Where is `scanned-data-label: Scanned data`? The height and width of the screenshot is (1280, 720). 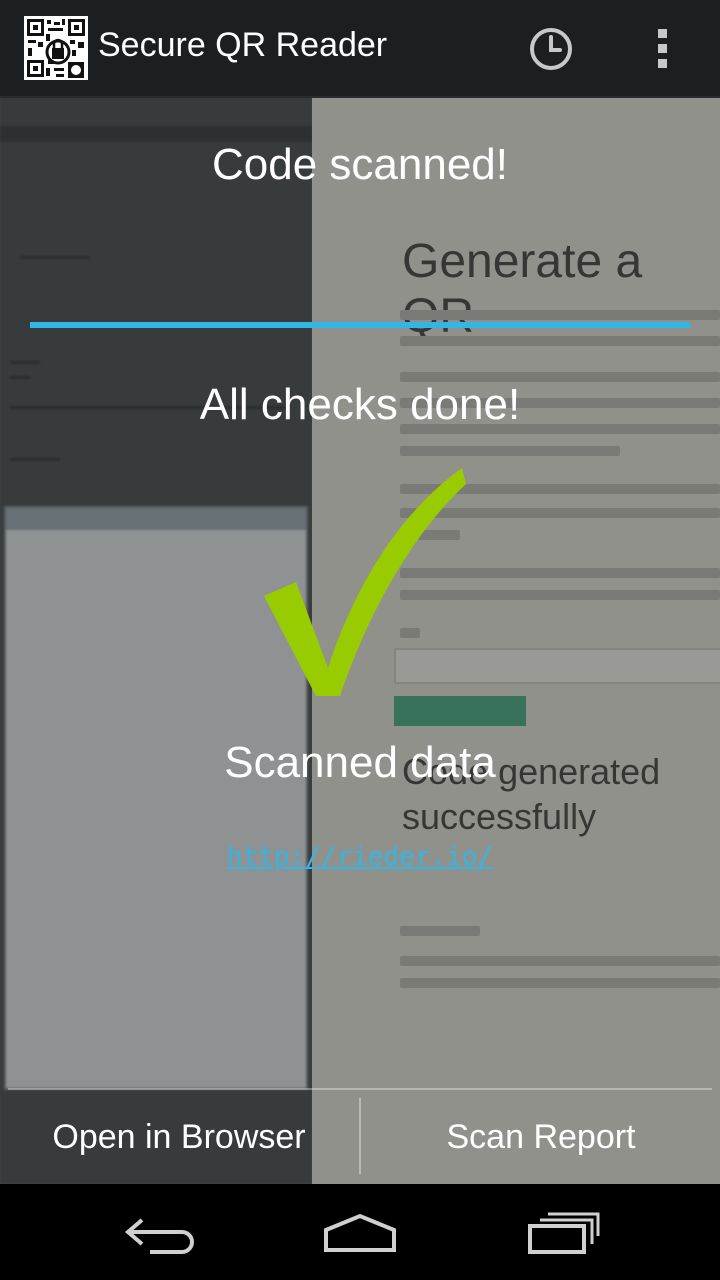 scanned-data-label: Scanned data is located at coordinates (360, 762).